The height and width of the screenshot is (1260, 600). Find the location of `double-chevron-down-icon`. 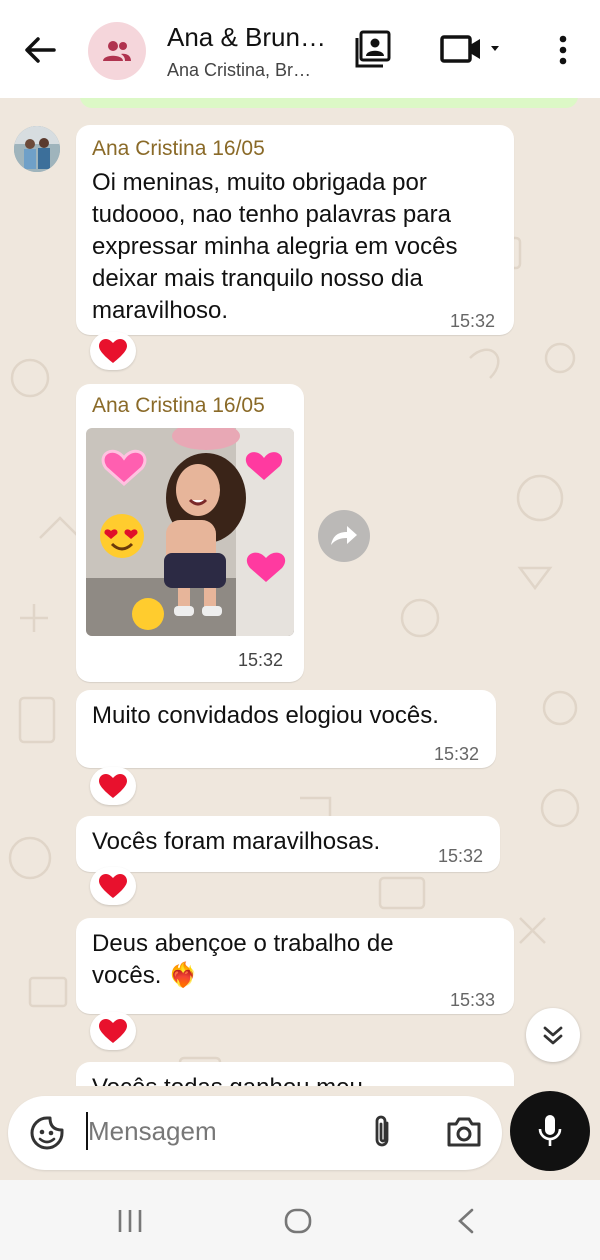

double-chevron-down-icon is located at coordinates (553, 1035).